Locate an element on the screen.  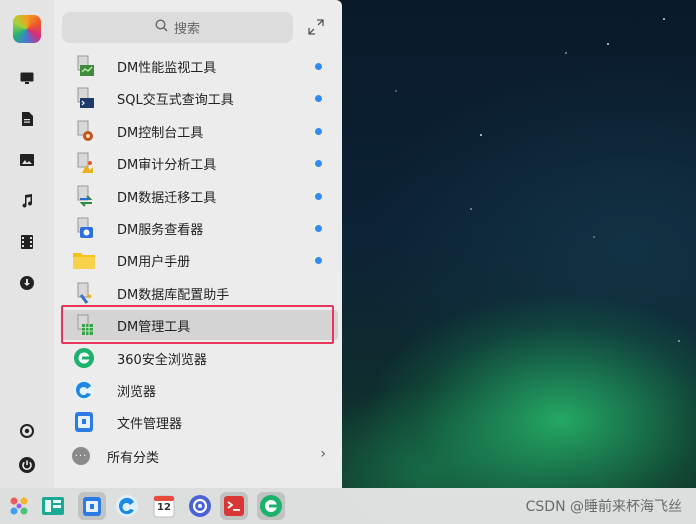
settings-taskbar-icon is located at coordinates (200, 506).